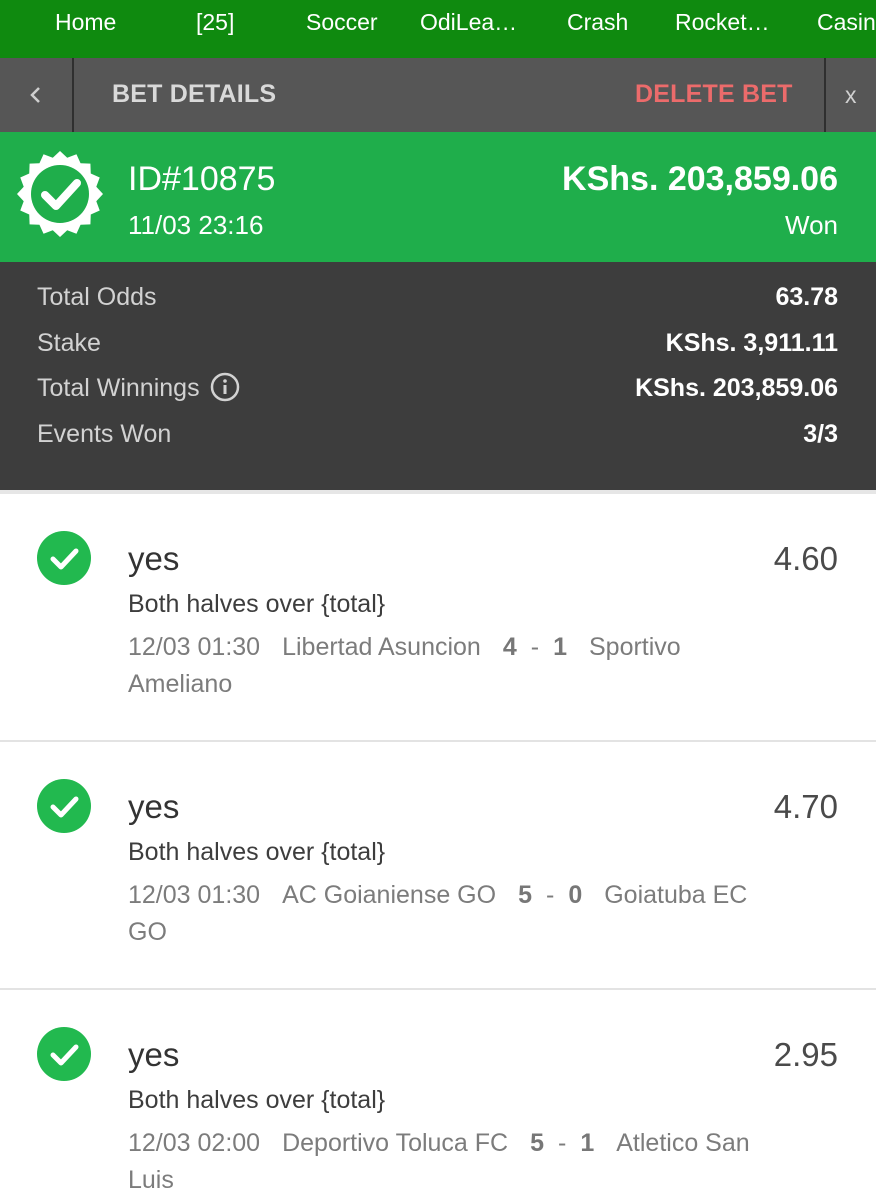 This screenshot has width=876, height=1200. I want to click on nav-item-soccer: Soccer, so click(342, 22).